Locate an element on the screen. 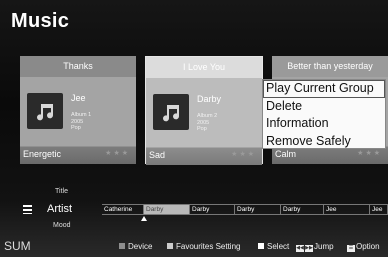  sort-current-artist: Artist is located at coordinates (59, 209).